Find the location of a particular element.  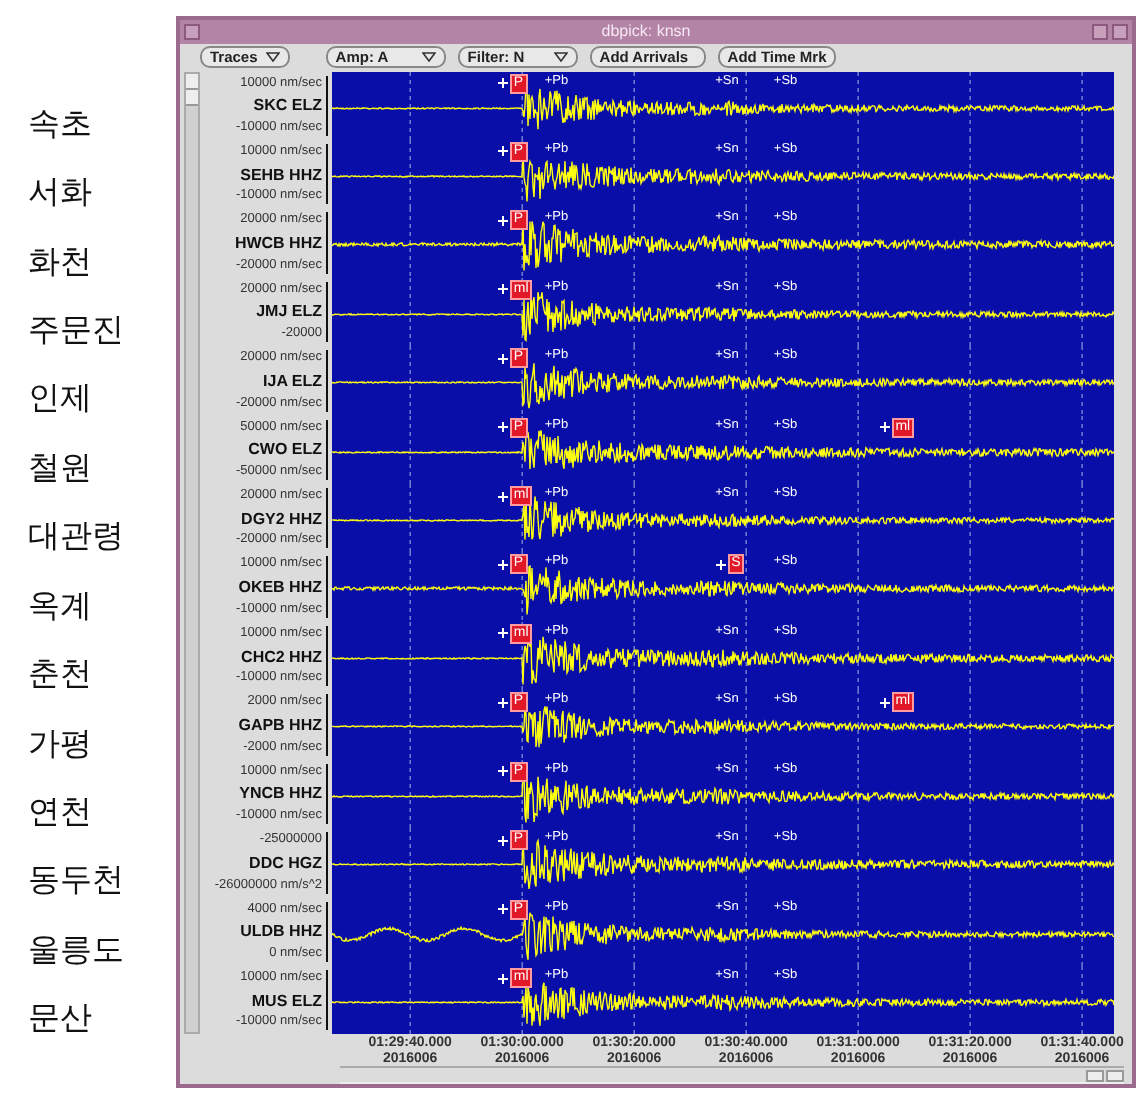

station-label: JMJ ELZ is located at coordinates (289, 311).